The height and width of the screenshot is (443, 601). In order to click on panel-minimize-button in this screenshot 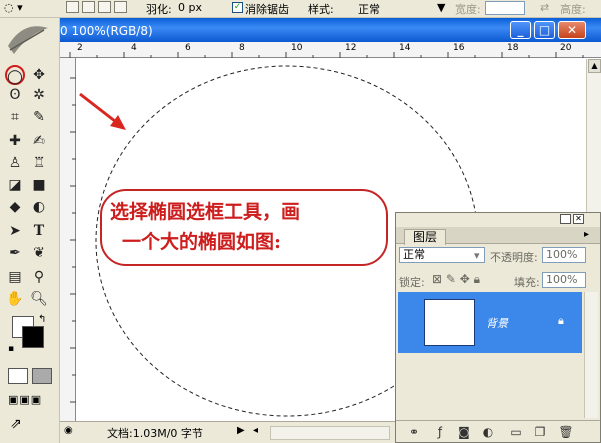, I will do `click(565, 219)`.